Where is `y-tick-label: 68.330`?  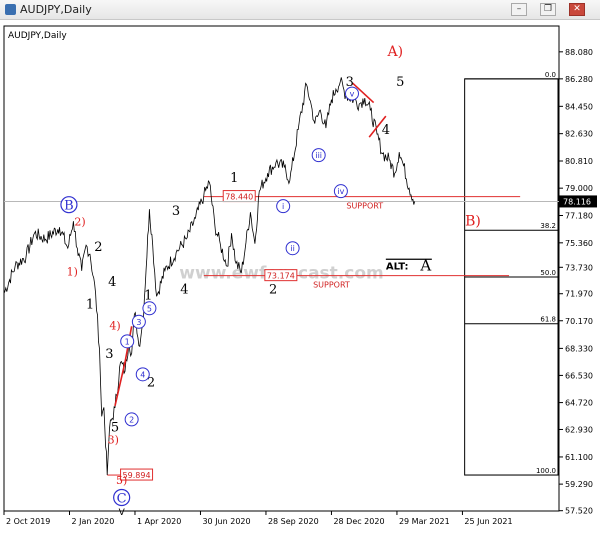
y-tick-label: 68.330 is located at coordinates (579, 348).